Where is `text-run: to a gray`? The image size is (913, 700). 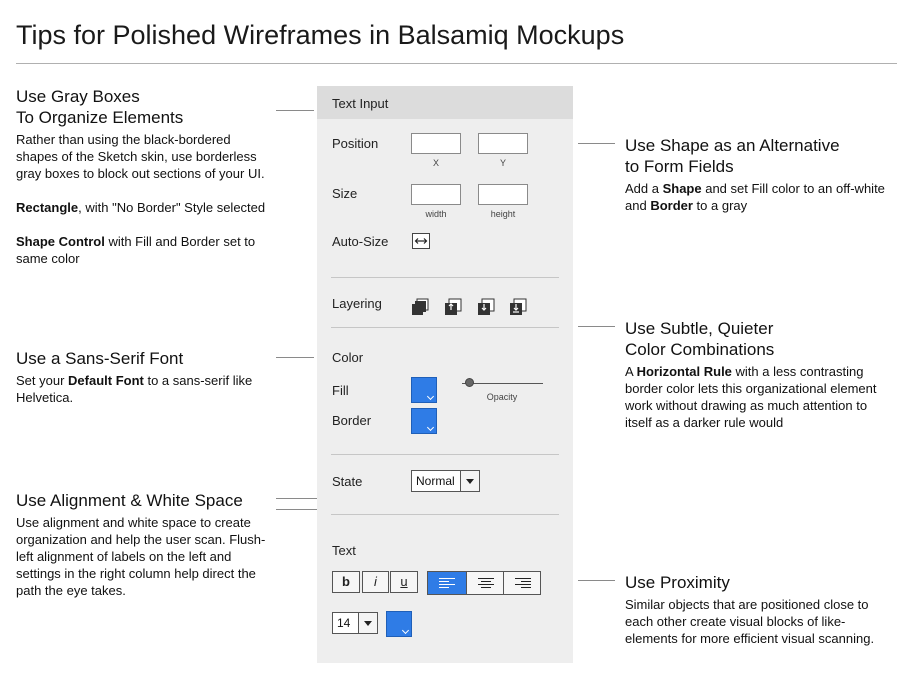
text-run: to a gray is located at coordinates (720, 205).